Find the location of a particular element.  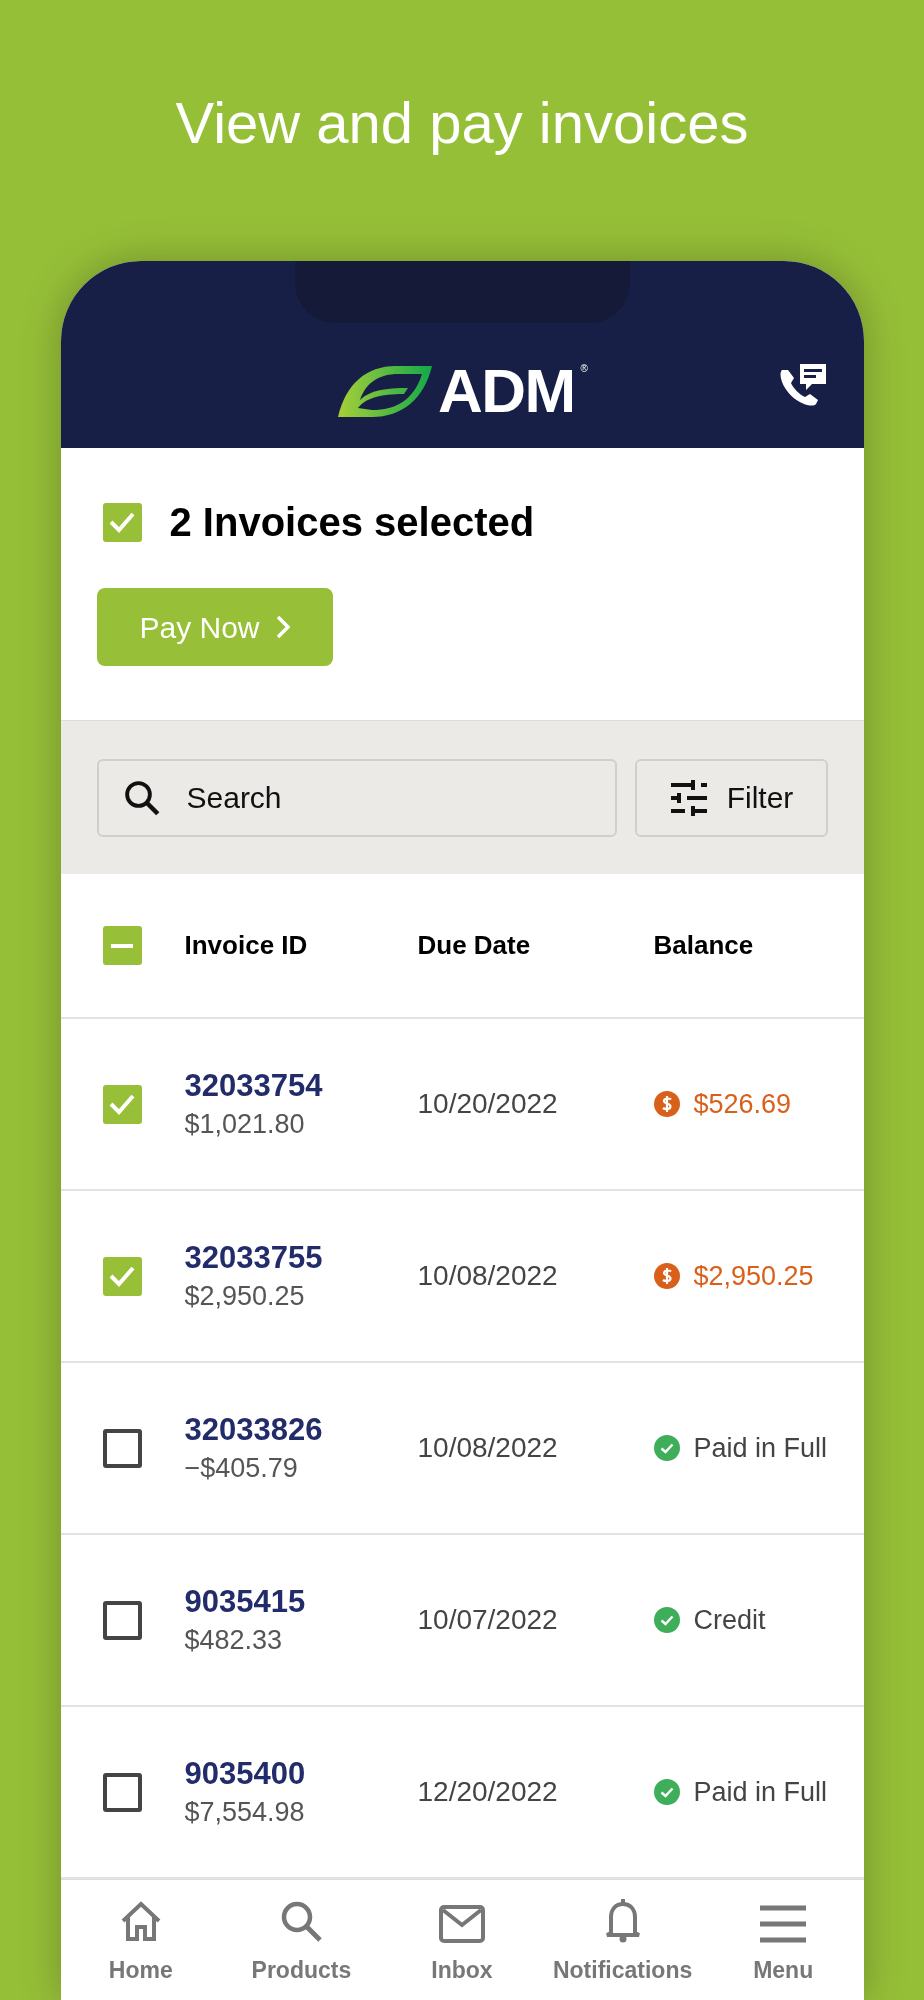

invoice-link: 9035415 is located at coordinates (301, 1602).